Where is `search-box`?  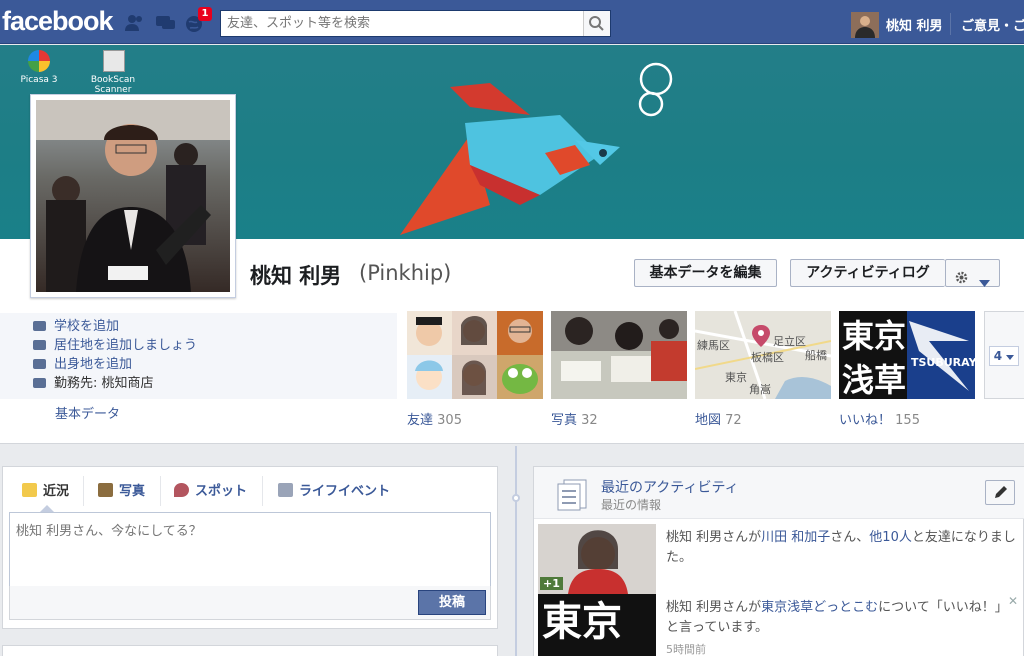
search-box is located at coordinates (415, 23).